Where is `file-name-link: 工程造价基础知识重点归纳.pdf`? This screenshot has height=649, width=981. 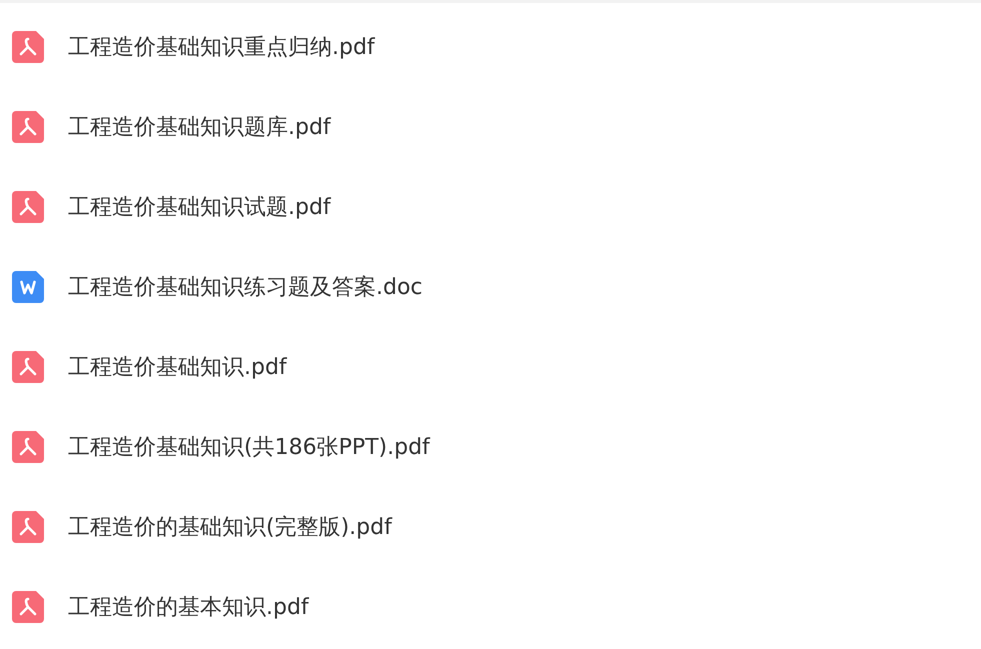 file-name-link: 工程造价基础知识重点归纳.pdf is located at coordinates (221, 47).